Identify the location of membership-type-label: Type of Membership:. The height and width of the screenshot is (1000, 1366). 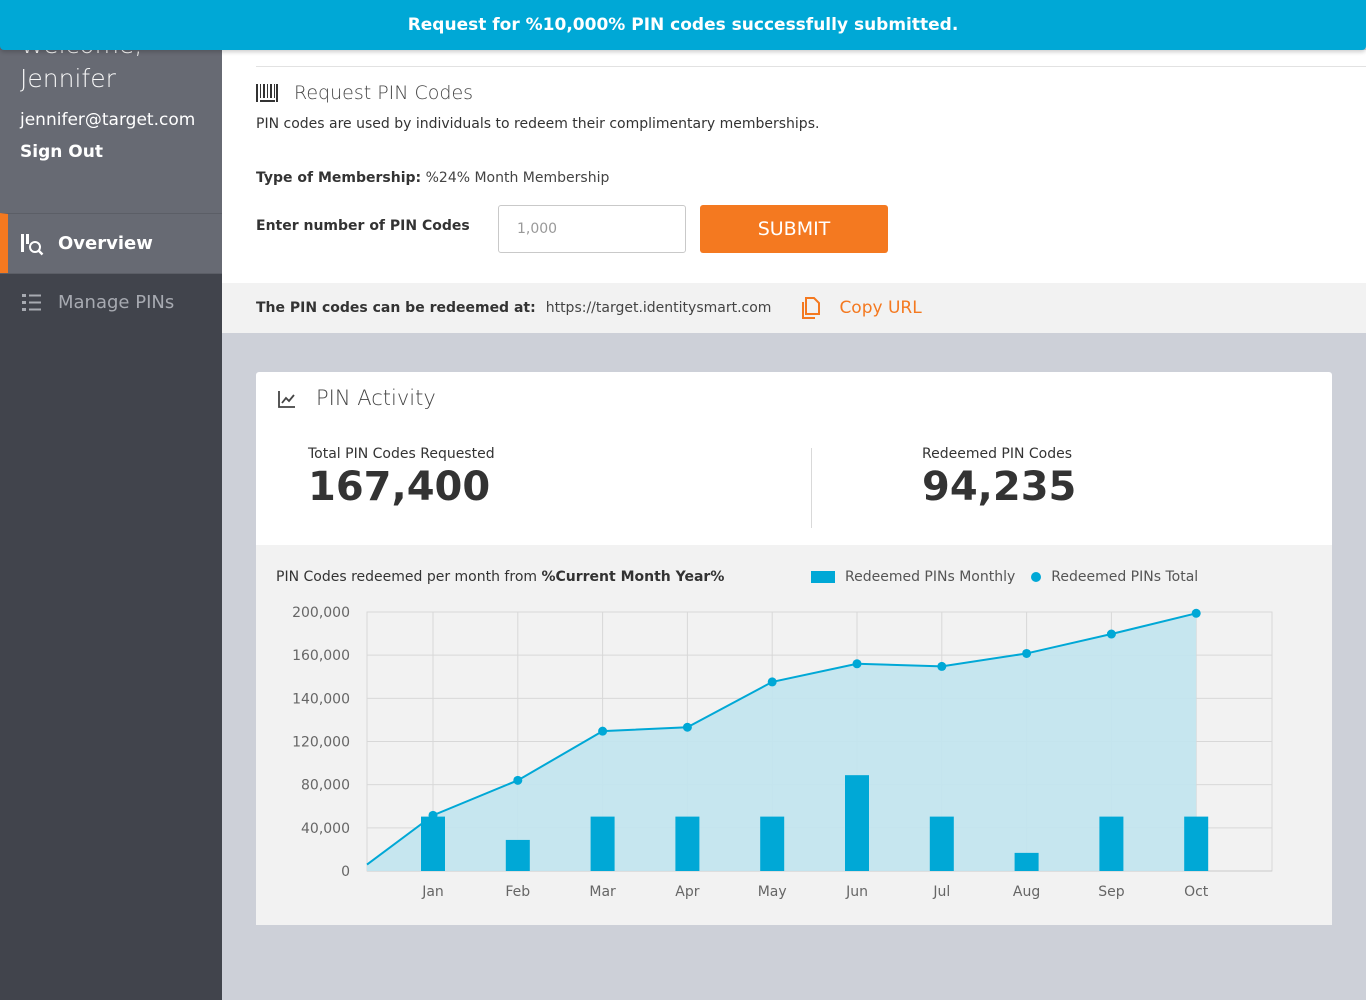
(339, 178).